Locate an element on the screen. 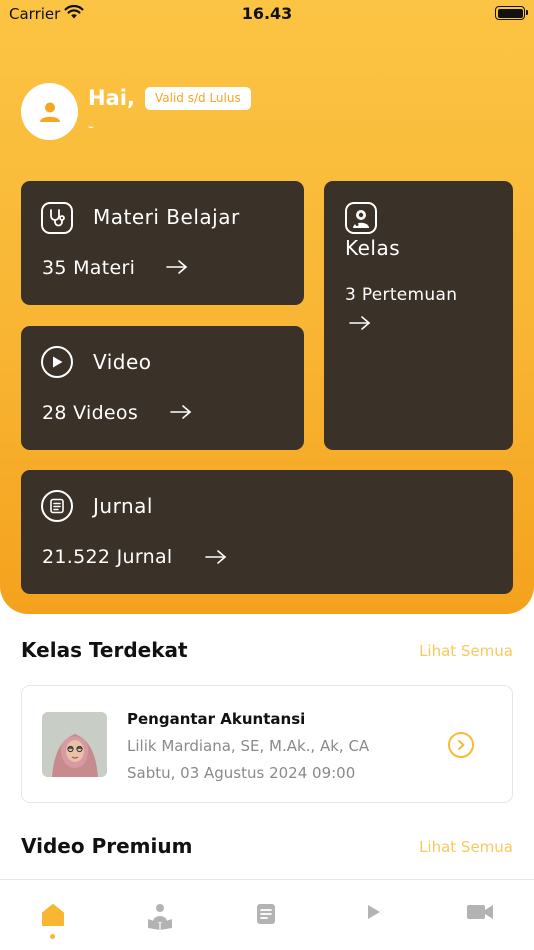  tab-bar is located at coordinates (267, 914).